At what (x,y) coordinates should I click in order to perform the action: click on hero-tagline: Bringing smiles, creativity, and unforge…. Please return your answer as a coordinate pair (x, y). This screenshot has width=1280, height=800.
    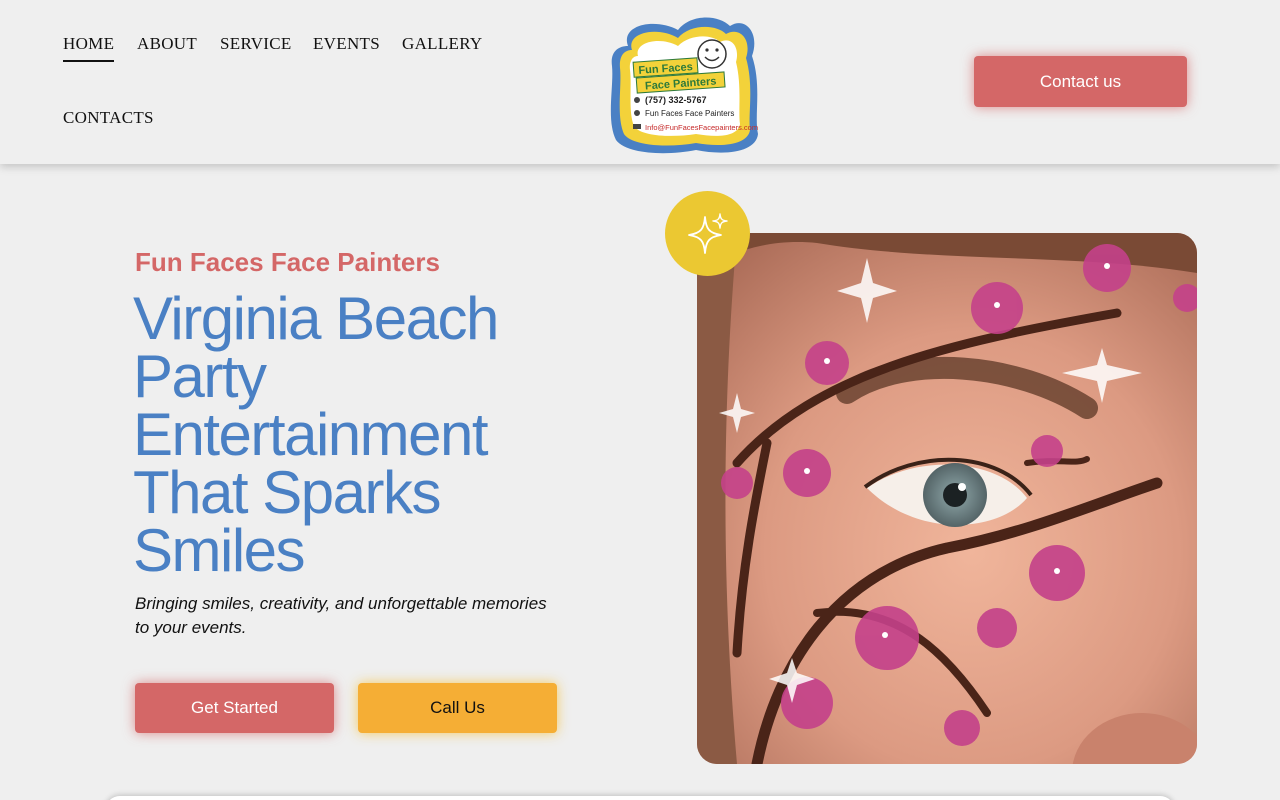
    Looking at the image, I should click on (341, 615).